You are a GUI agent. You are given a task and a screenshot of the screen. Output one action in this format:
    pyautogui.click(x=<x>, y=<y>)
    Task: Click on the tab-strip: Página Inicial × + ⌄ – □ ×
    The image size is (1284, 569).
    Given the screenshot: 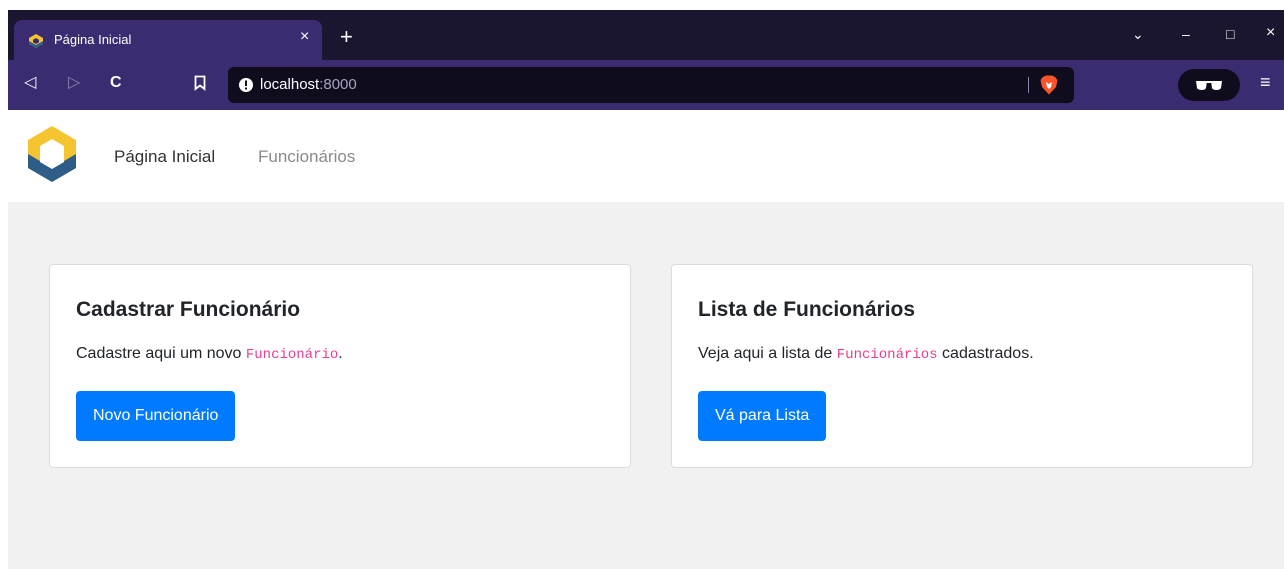 What is the action you would take?
    pyautogui.click(x=646, y=35)
    